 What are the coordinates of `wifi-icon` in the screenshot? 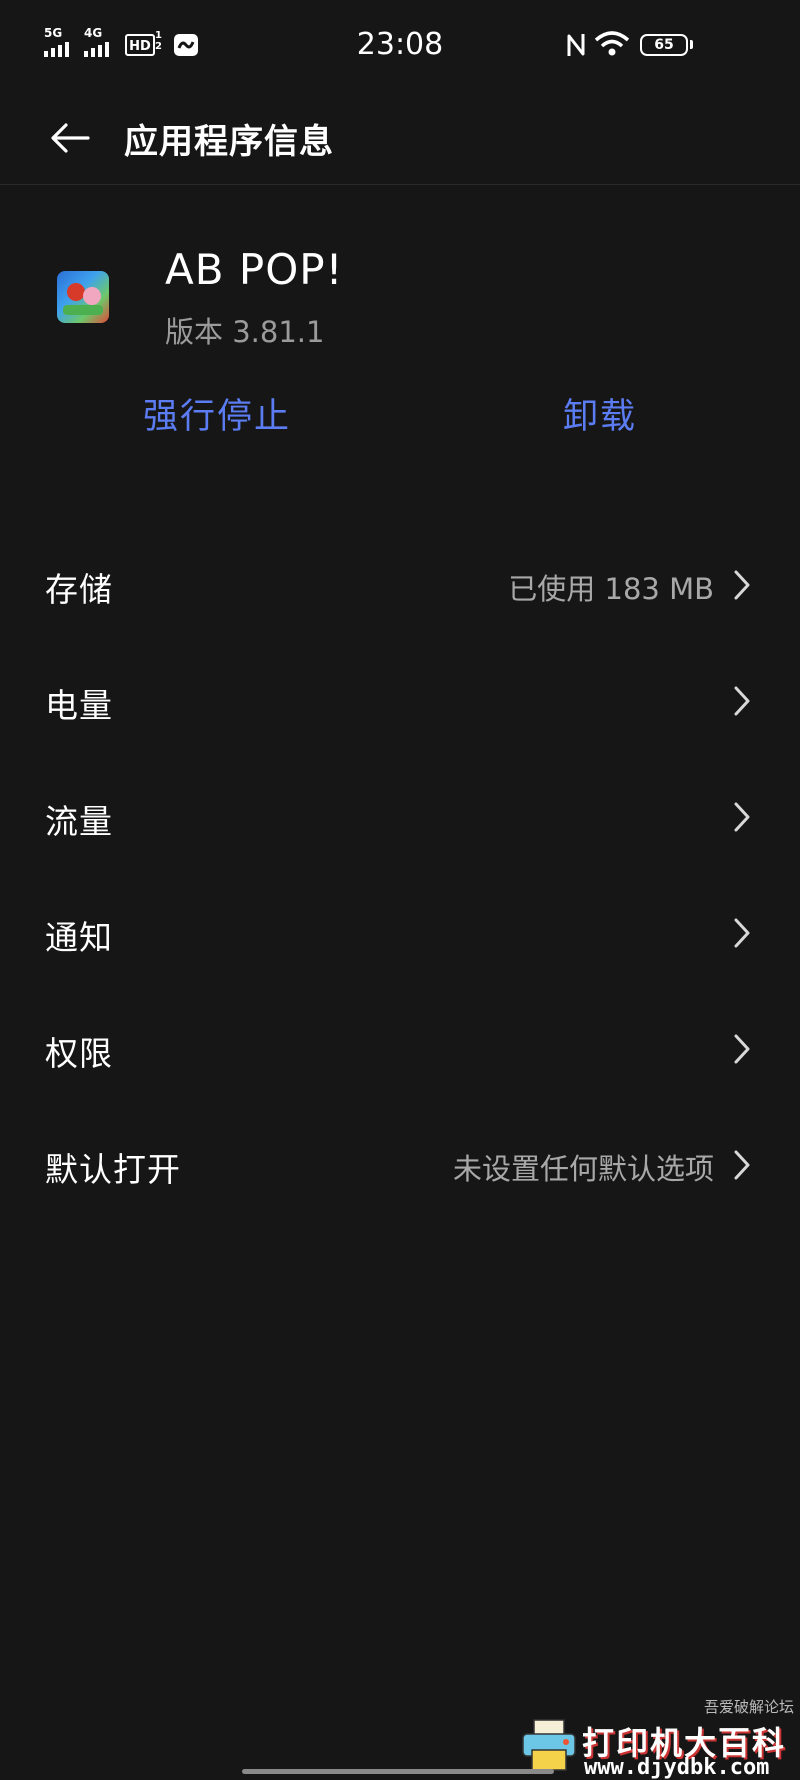 It's located at (612, 46).